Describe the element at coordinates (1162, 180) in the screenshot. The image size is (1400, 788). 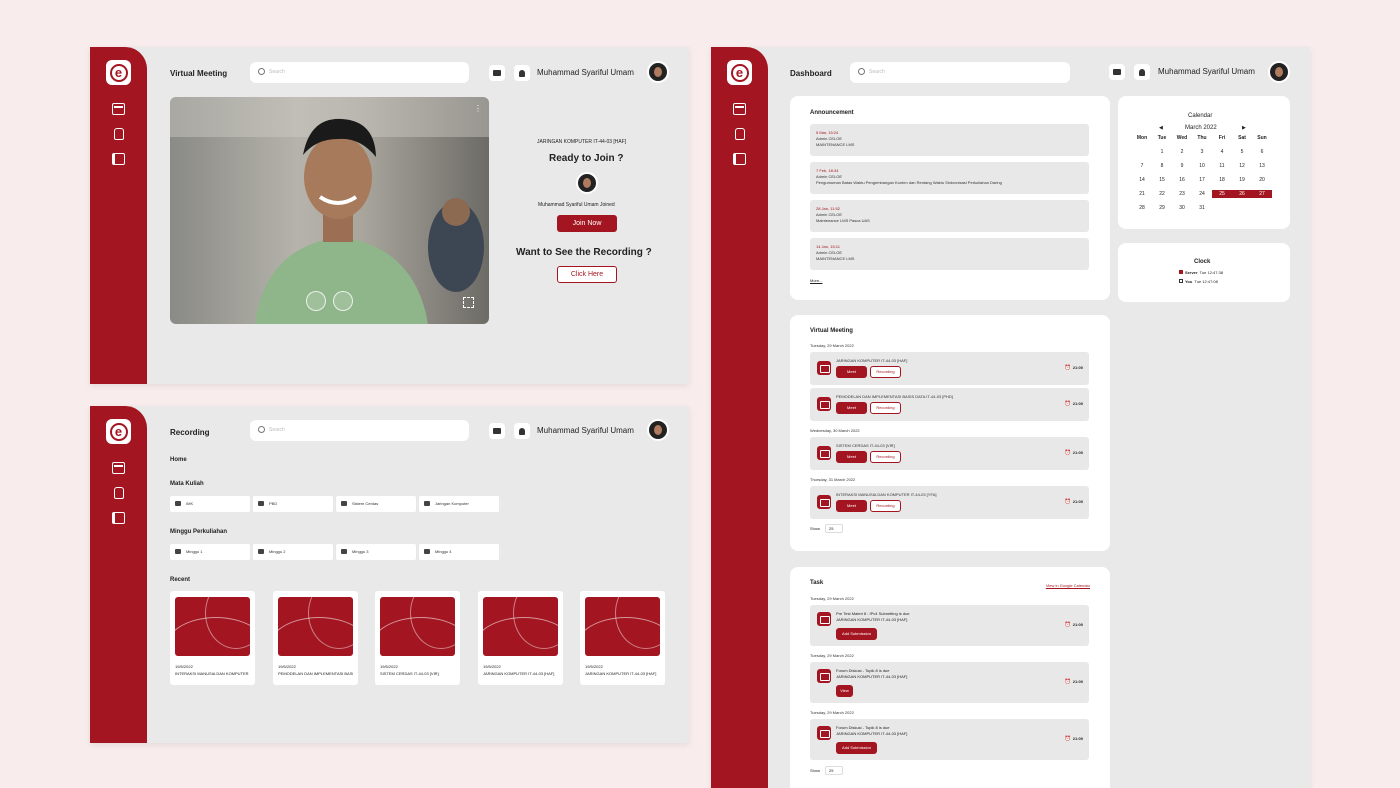
I see `calendar-day: 15` at that location.